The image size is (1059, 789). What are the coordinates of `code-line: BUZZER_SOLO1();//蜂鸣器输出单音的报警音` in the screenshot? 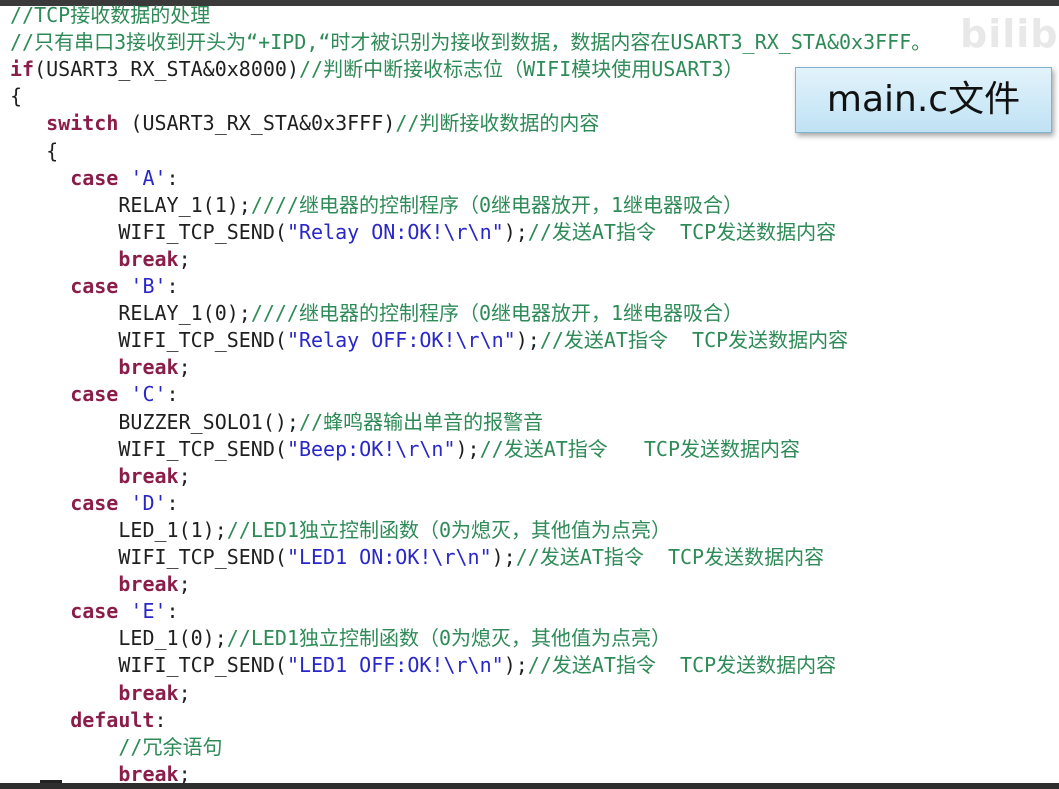 It's located at (330, 422).